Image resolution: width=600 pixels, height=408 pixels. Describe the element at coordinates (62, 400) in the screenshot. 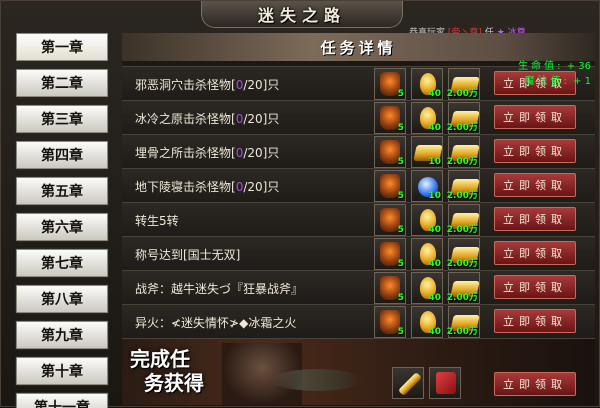

I see `chapter-tab-11: 第十一章` at that location.